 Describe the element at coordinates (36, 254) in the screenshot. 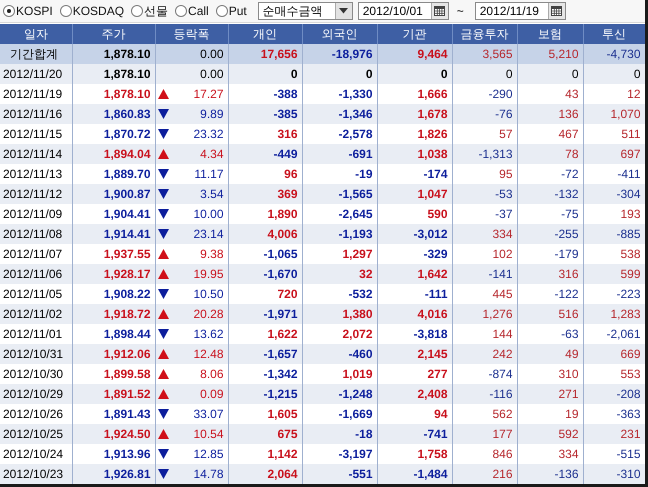

I see `table-cell: 2012/11/07` at that location.